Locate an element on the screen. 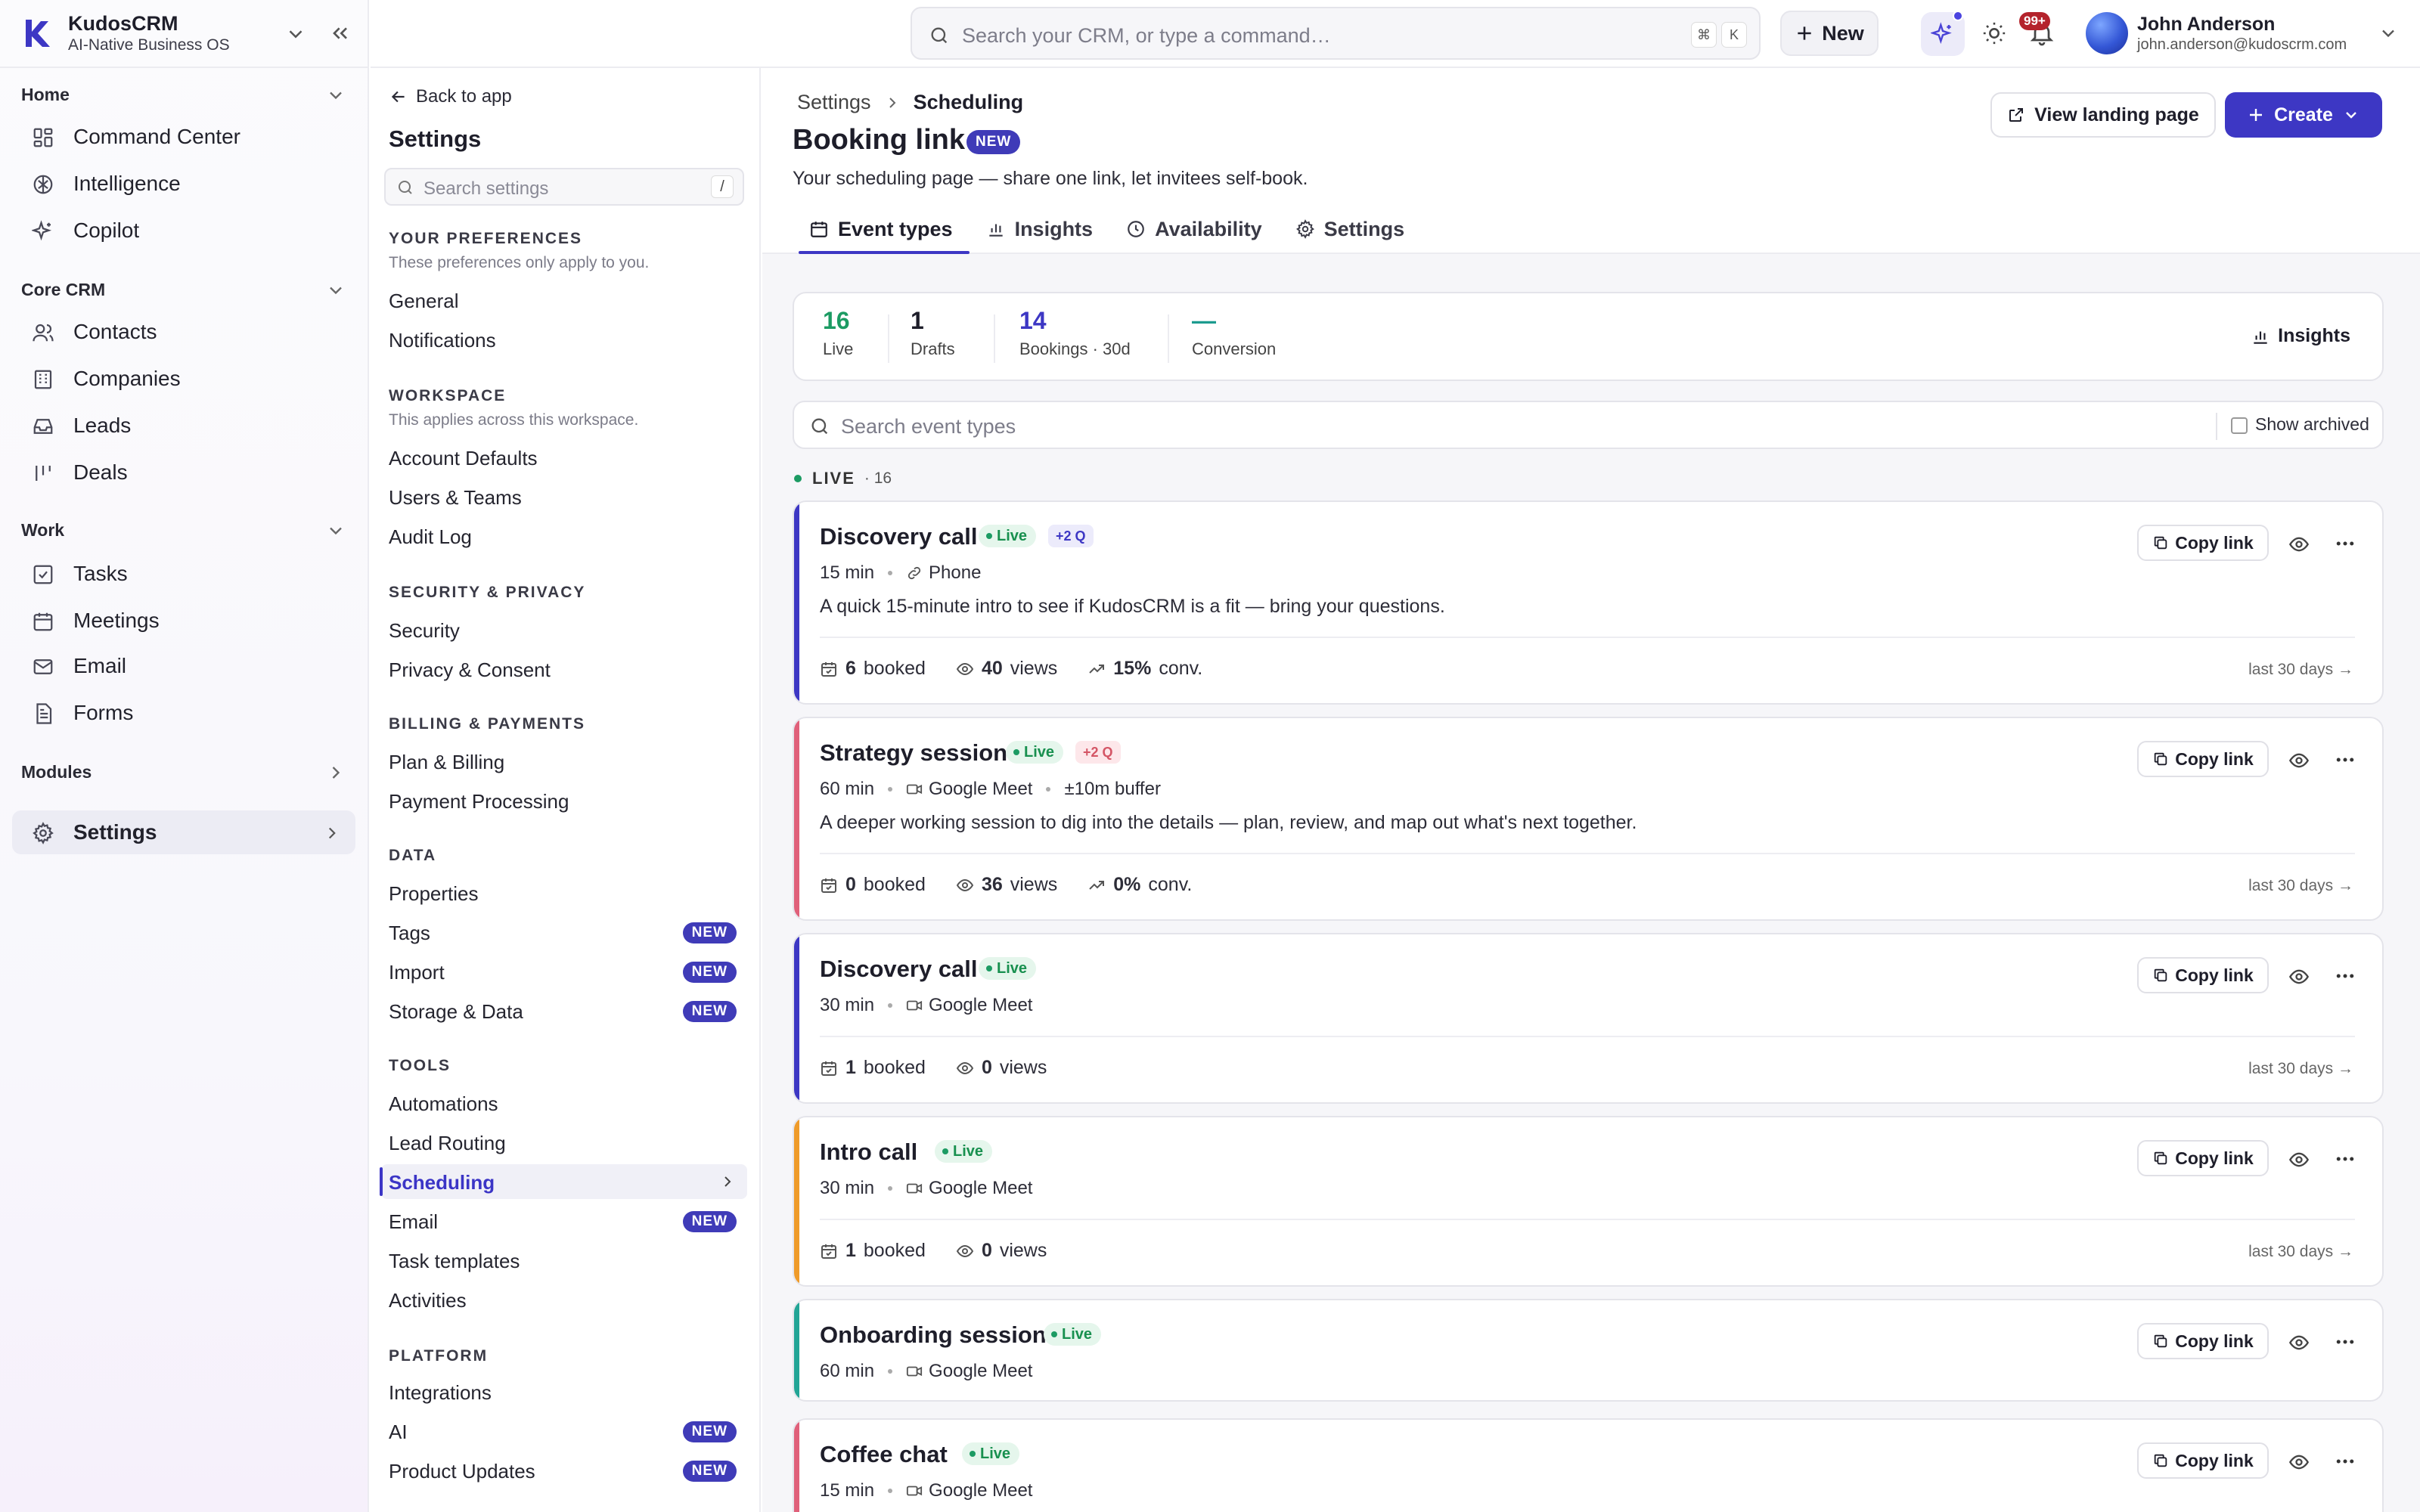 This screenshot has height=1512, width=2420. event-title: Onboarding session is located at coordinates (933, 1335).